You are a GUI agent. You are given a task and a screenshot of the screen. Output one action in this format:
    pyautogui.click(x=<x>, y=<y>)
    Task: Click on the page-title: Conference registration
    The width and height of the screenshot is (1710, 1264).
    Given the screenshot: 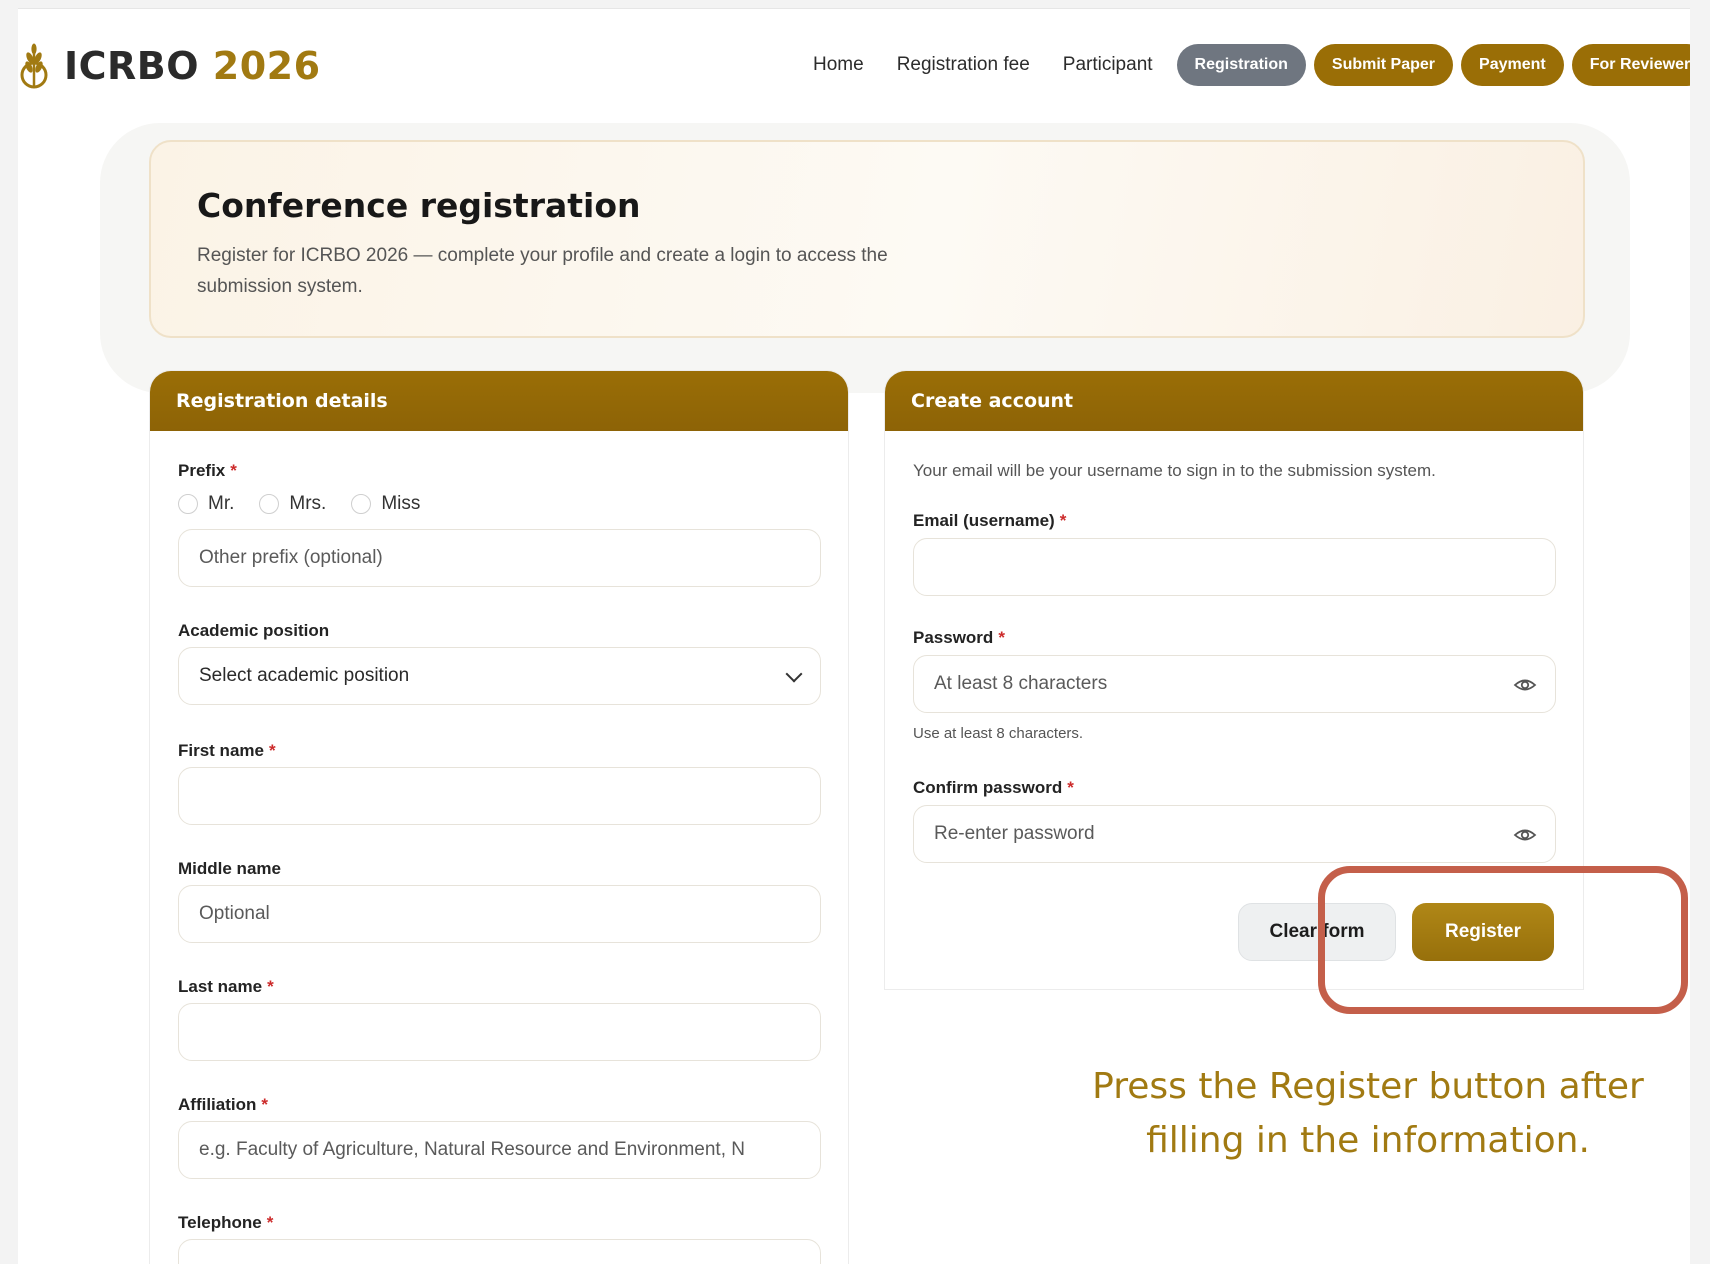 What is the action you would take?
    pyautogui.click(x=419, y=205)
    